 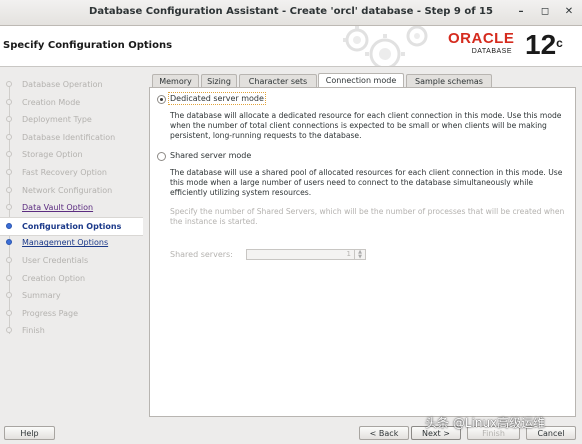 I want to click on step-label: Database Identification, so click(x=69, y=137).